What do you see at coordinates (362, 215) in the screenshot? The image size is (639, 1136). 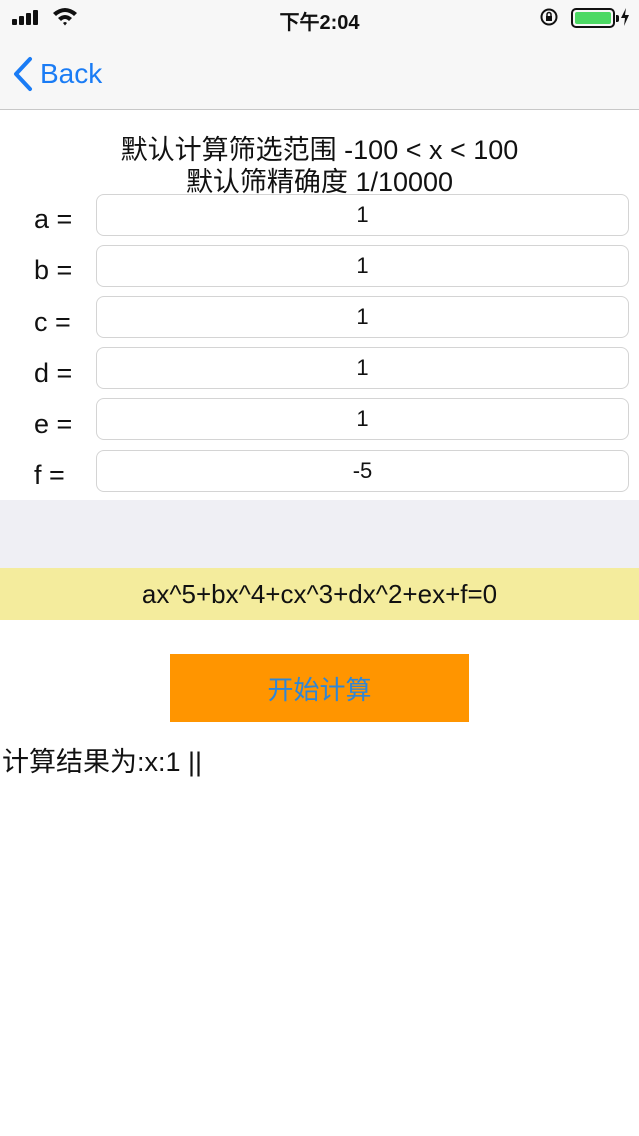 I see `coefficient-input-a: 1` at bounding box center [362, 215].